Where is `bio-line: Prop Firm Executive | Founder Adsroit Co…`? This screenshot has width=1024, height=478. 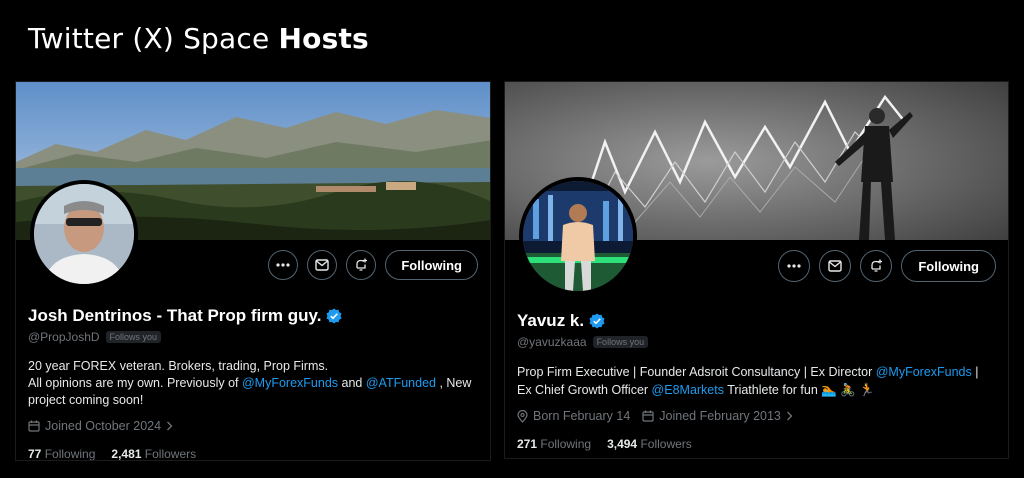
bio-line: Prop Firm Executive | Founder Adsroit Co… is located at coordinates (756, 372).